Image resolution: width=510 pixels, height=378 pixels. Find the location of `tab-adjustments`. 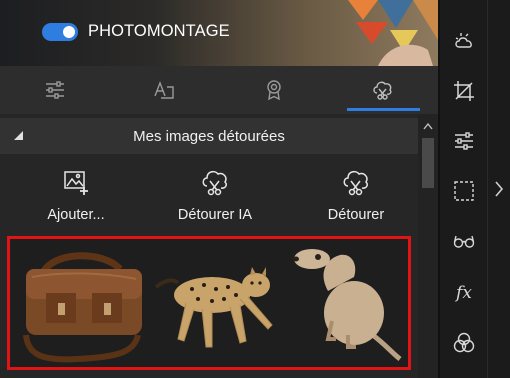

tab-adjustments is located at coordinates (55, 90).